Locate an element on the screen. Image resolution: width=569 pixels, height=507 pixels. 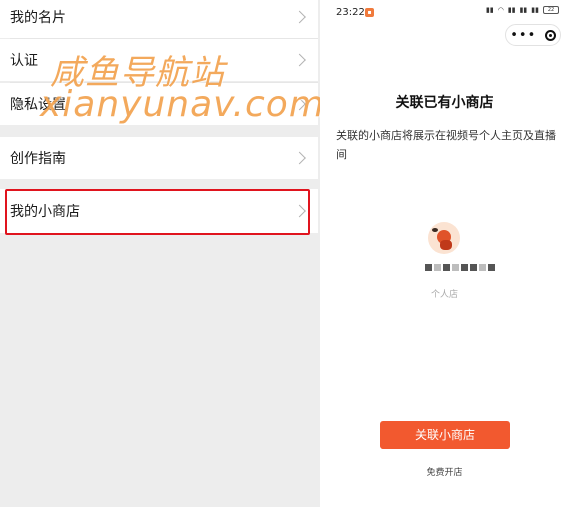
hd-icon: ▮▮ is located at coordinates (511, 10).